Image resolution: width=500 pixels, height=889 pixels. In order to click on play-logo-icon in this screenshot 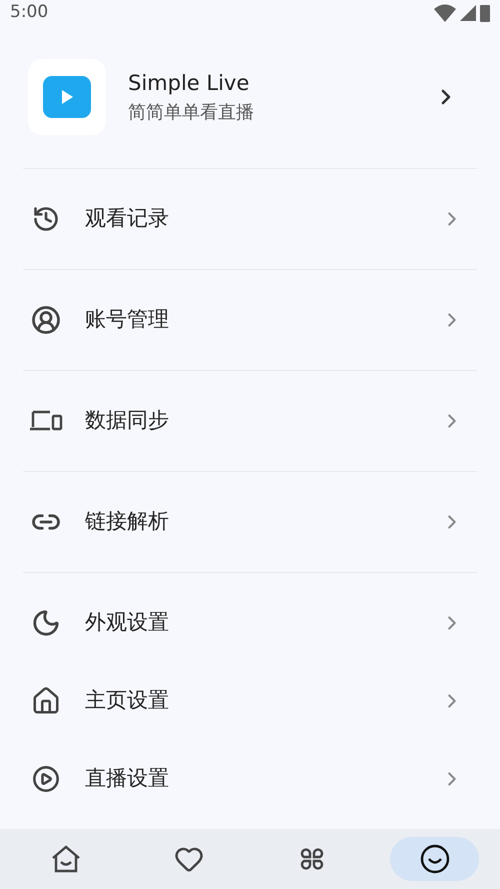, I will do `click(67, 97)`.